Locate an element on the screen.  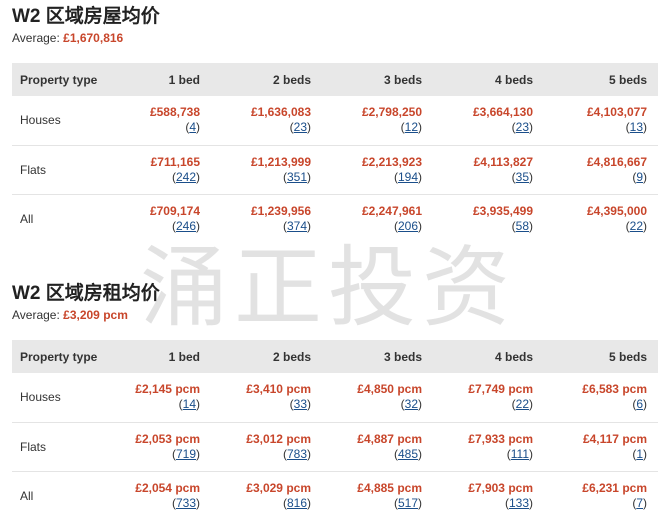
listing-count: (485) is located at coordinates (407, 453).